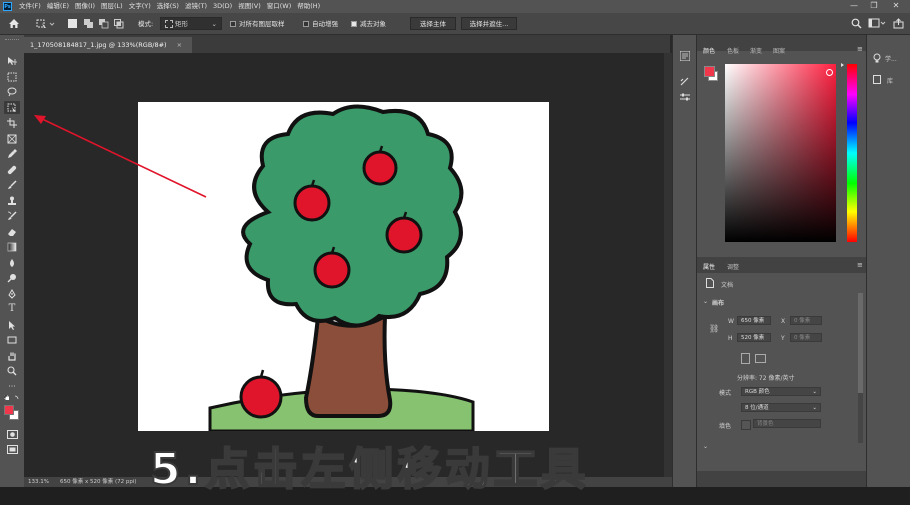 The image size is (910, 505). What do you see at coordinates (854, 6) in the screenshot?
I see `minimize-button: —` at bounding box center [854, 6].